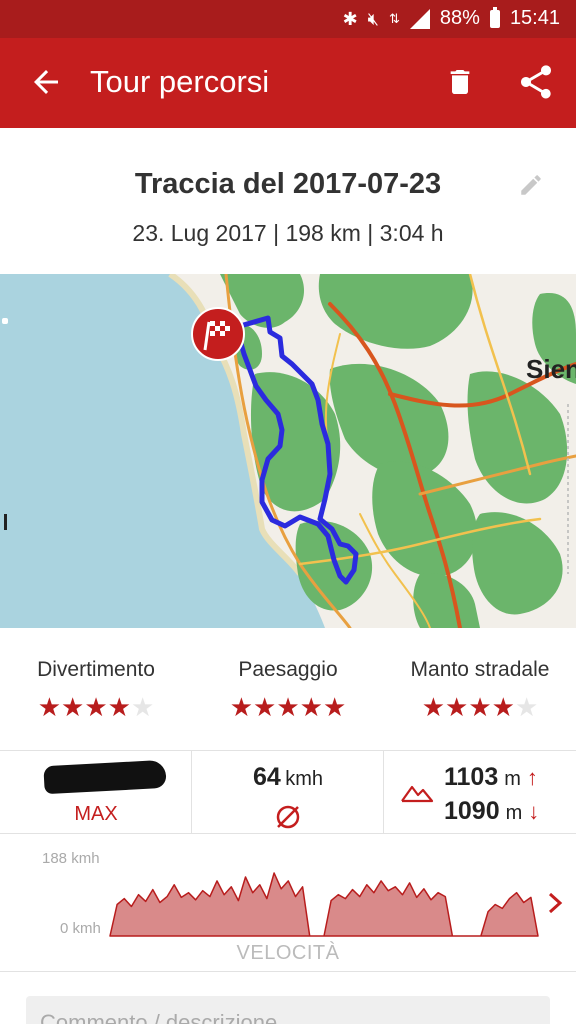 The height and width of the screenshot is (1024, 576). Describe the element at coordinates (472, 811) in the screenshot. I see `descent-value: 1090` at that location.